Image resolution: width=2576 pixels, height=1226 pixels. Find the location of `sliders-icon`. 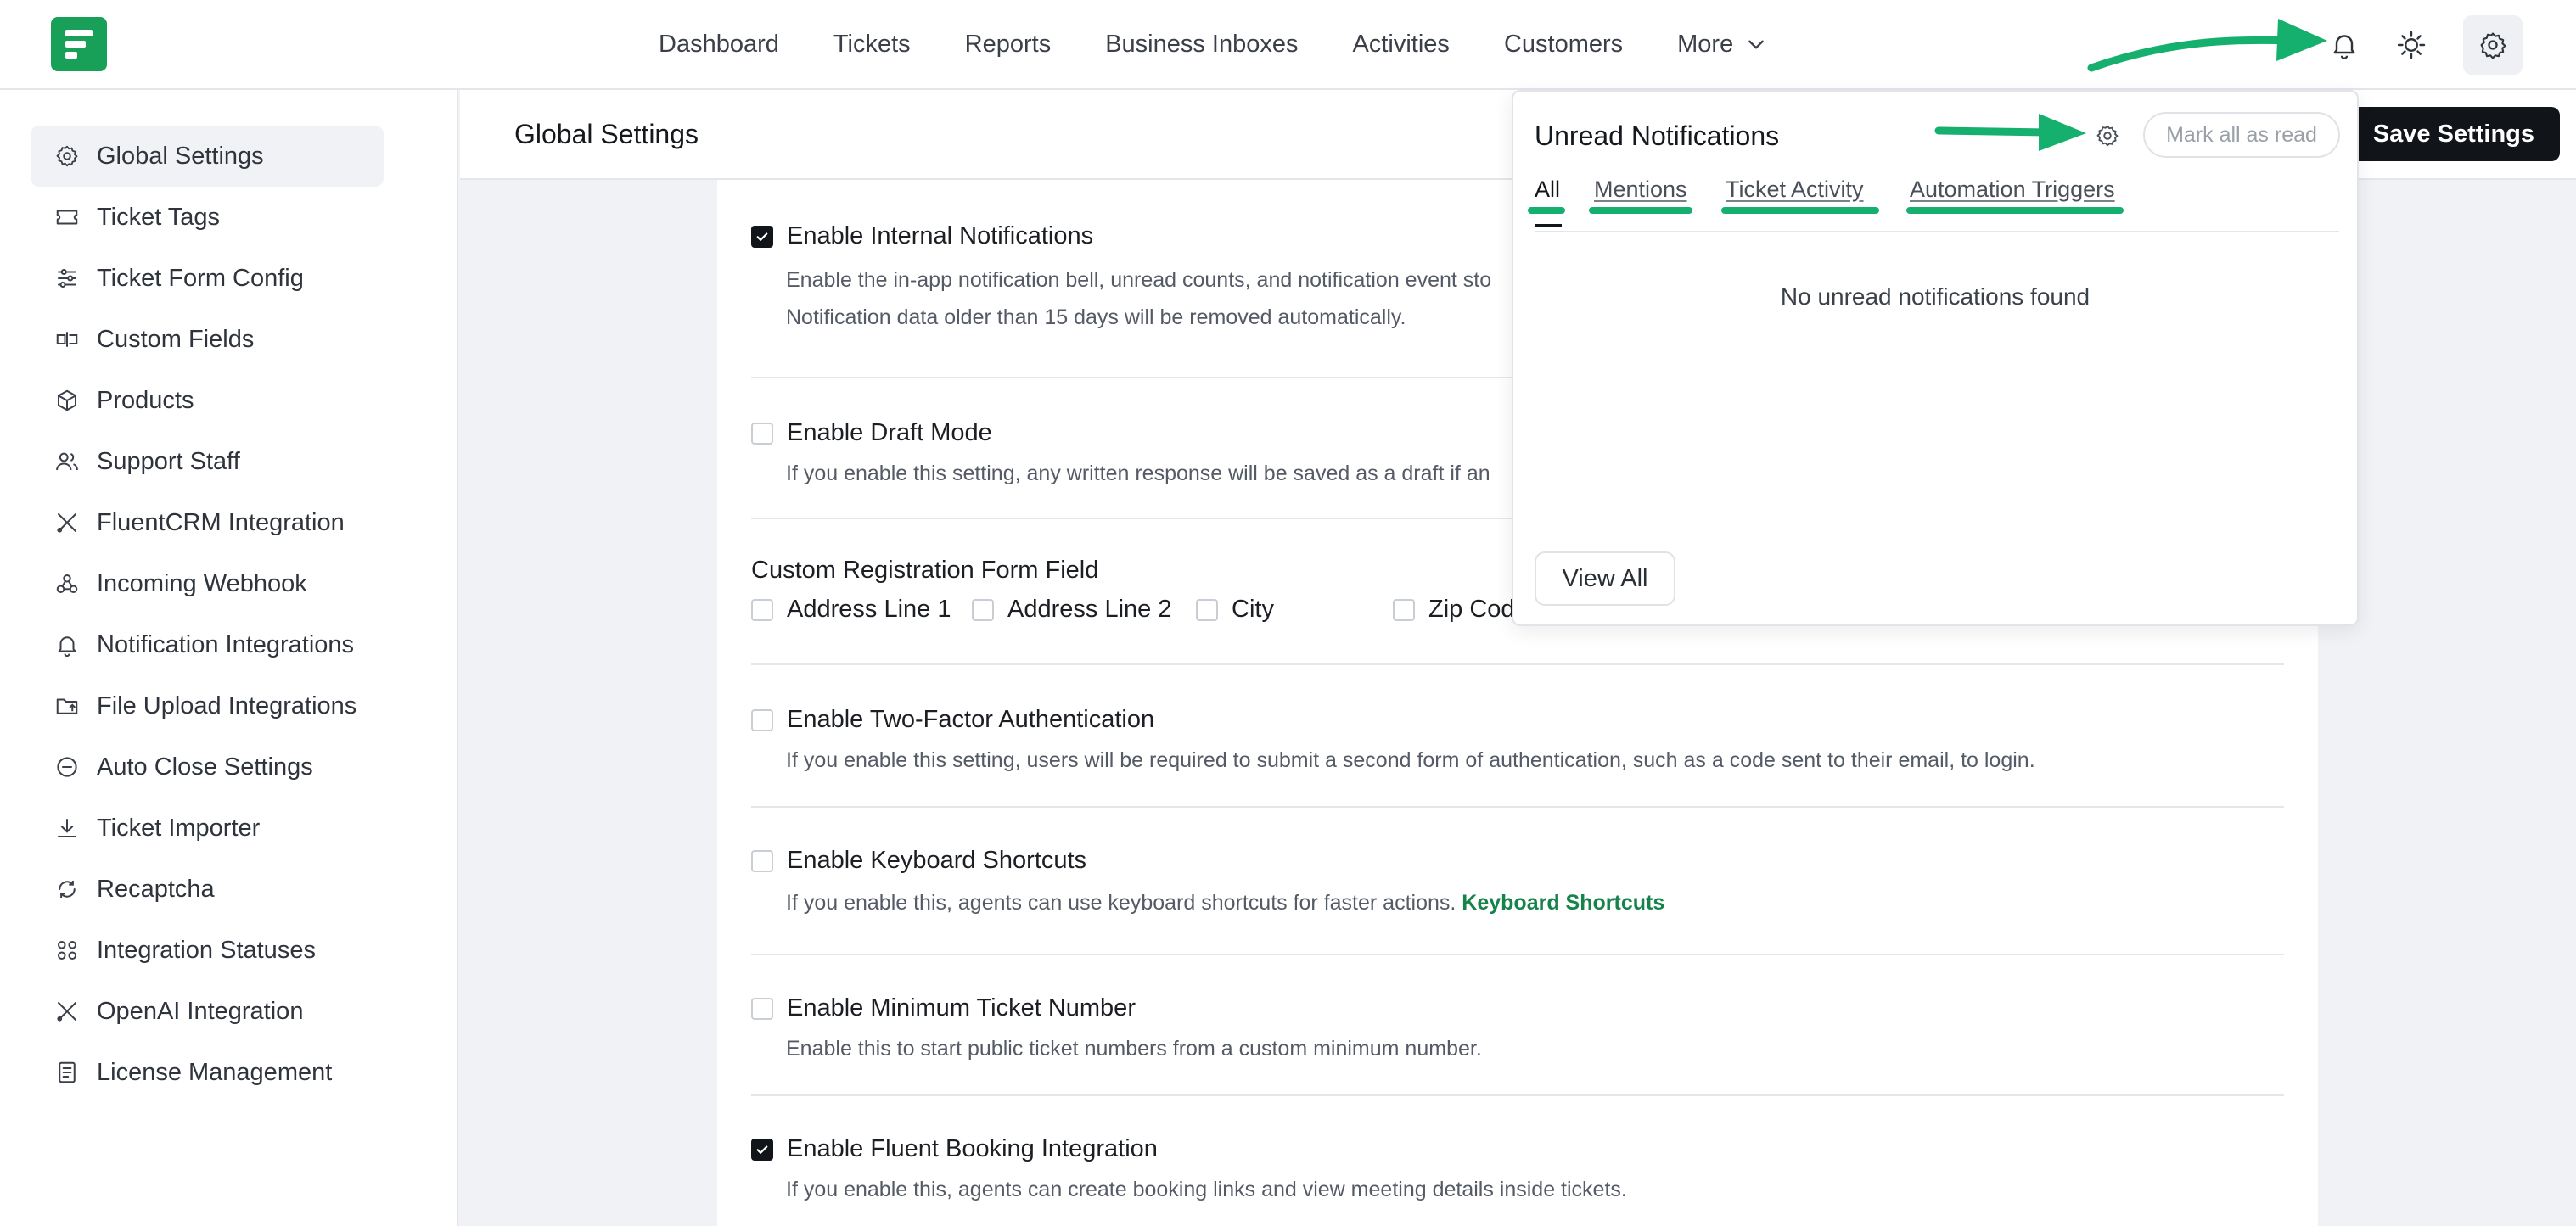

sliders-icon is located at coordinates (67, 279).